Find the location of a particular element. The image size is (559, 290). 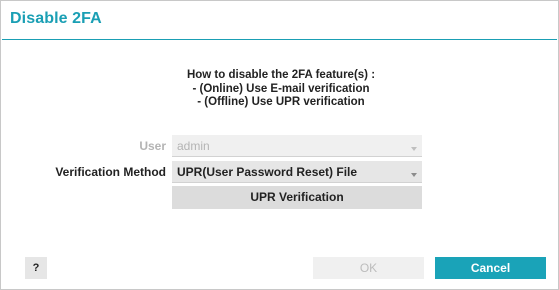

verification-method-value: UPR(User Password Reset) File is located at coordinates (267, 172).